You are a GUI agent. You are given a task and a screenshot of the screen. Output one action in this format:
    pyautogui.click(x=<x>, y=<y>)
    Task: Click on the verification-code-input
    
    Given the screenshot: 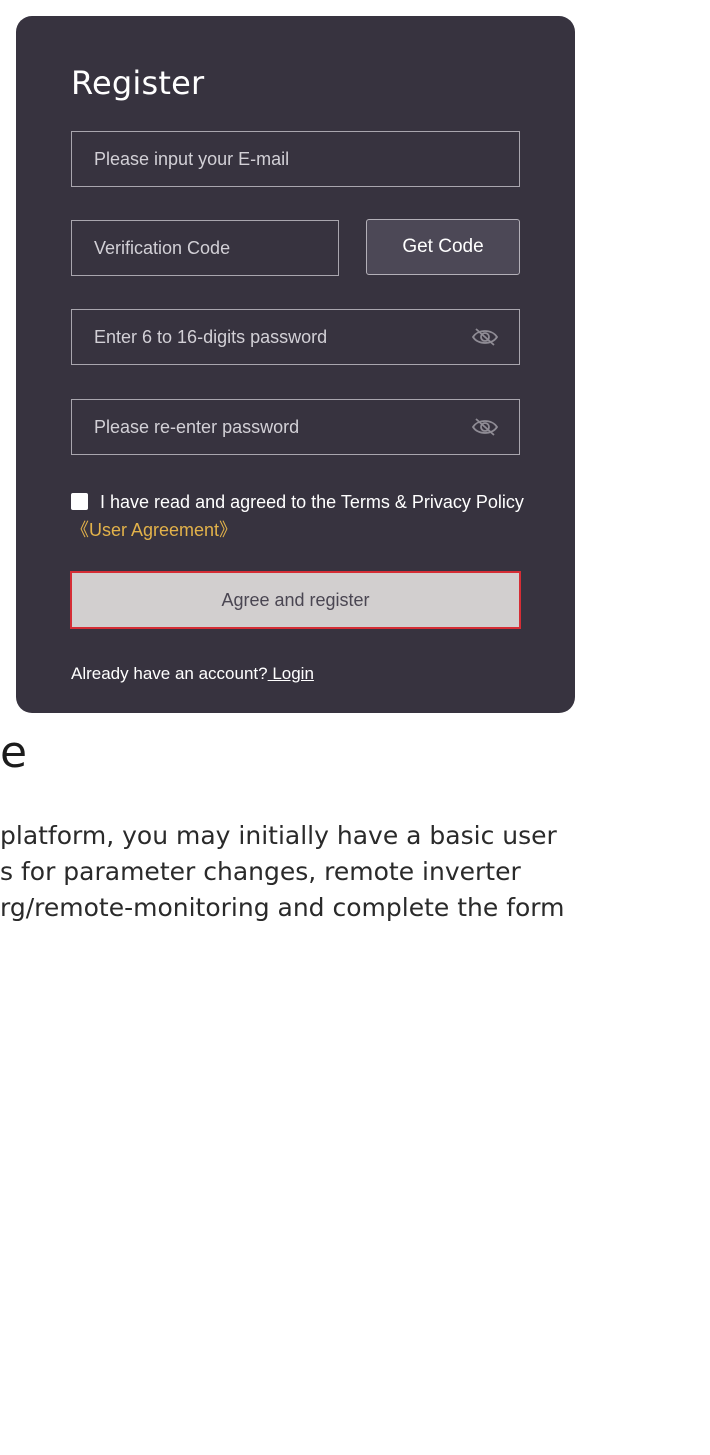 What is the action you would take?
    pyautogui.click(x=205, y=248)
    